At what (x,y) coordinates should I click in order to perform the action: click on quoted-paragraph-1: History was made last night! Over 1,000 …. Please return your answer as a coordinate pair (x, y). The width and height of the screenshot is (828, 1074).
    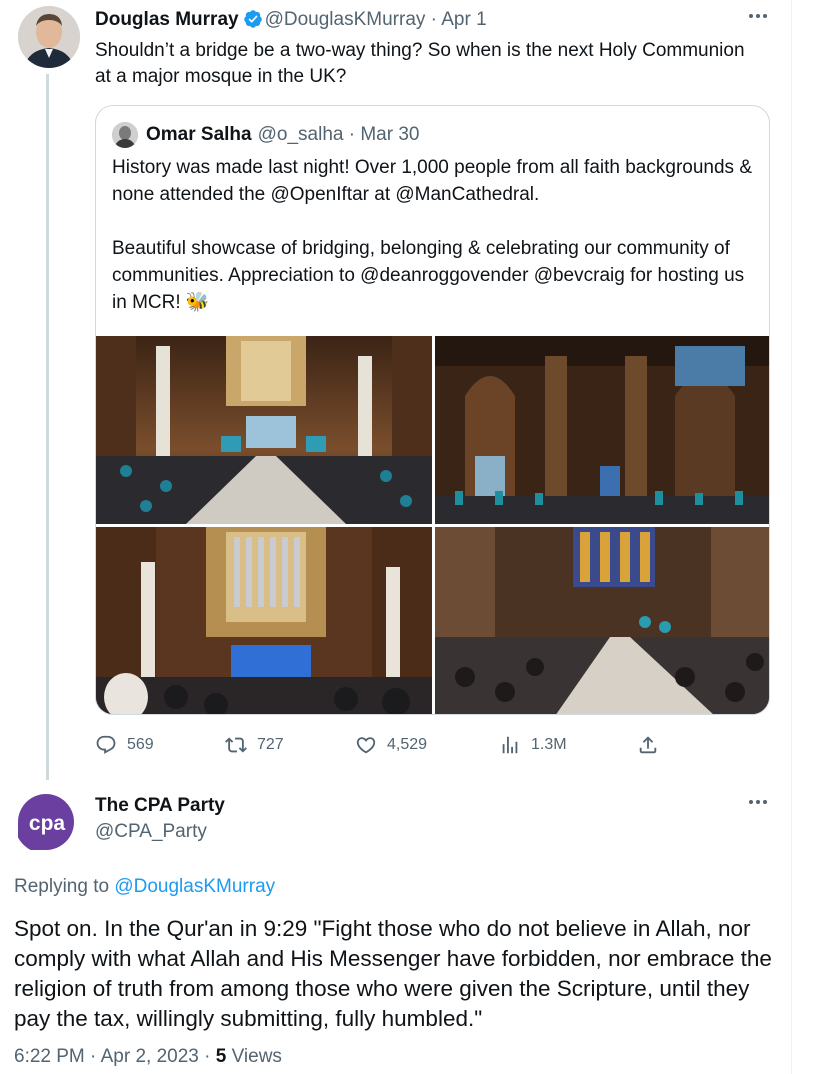
    Looking at the image, I should click on (432, 181).